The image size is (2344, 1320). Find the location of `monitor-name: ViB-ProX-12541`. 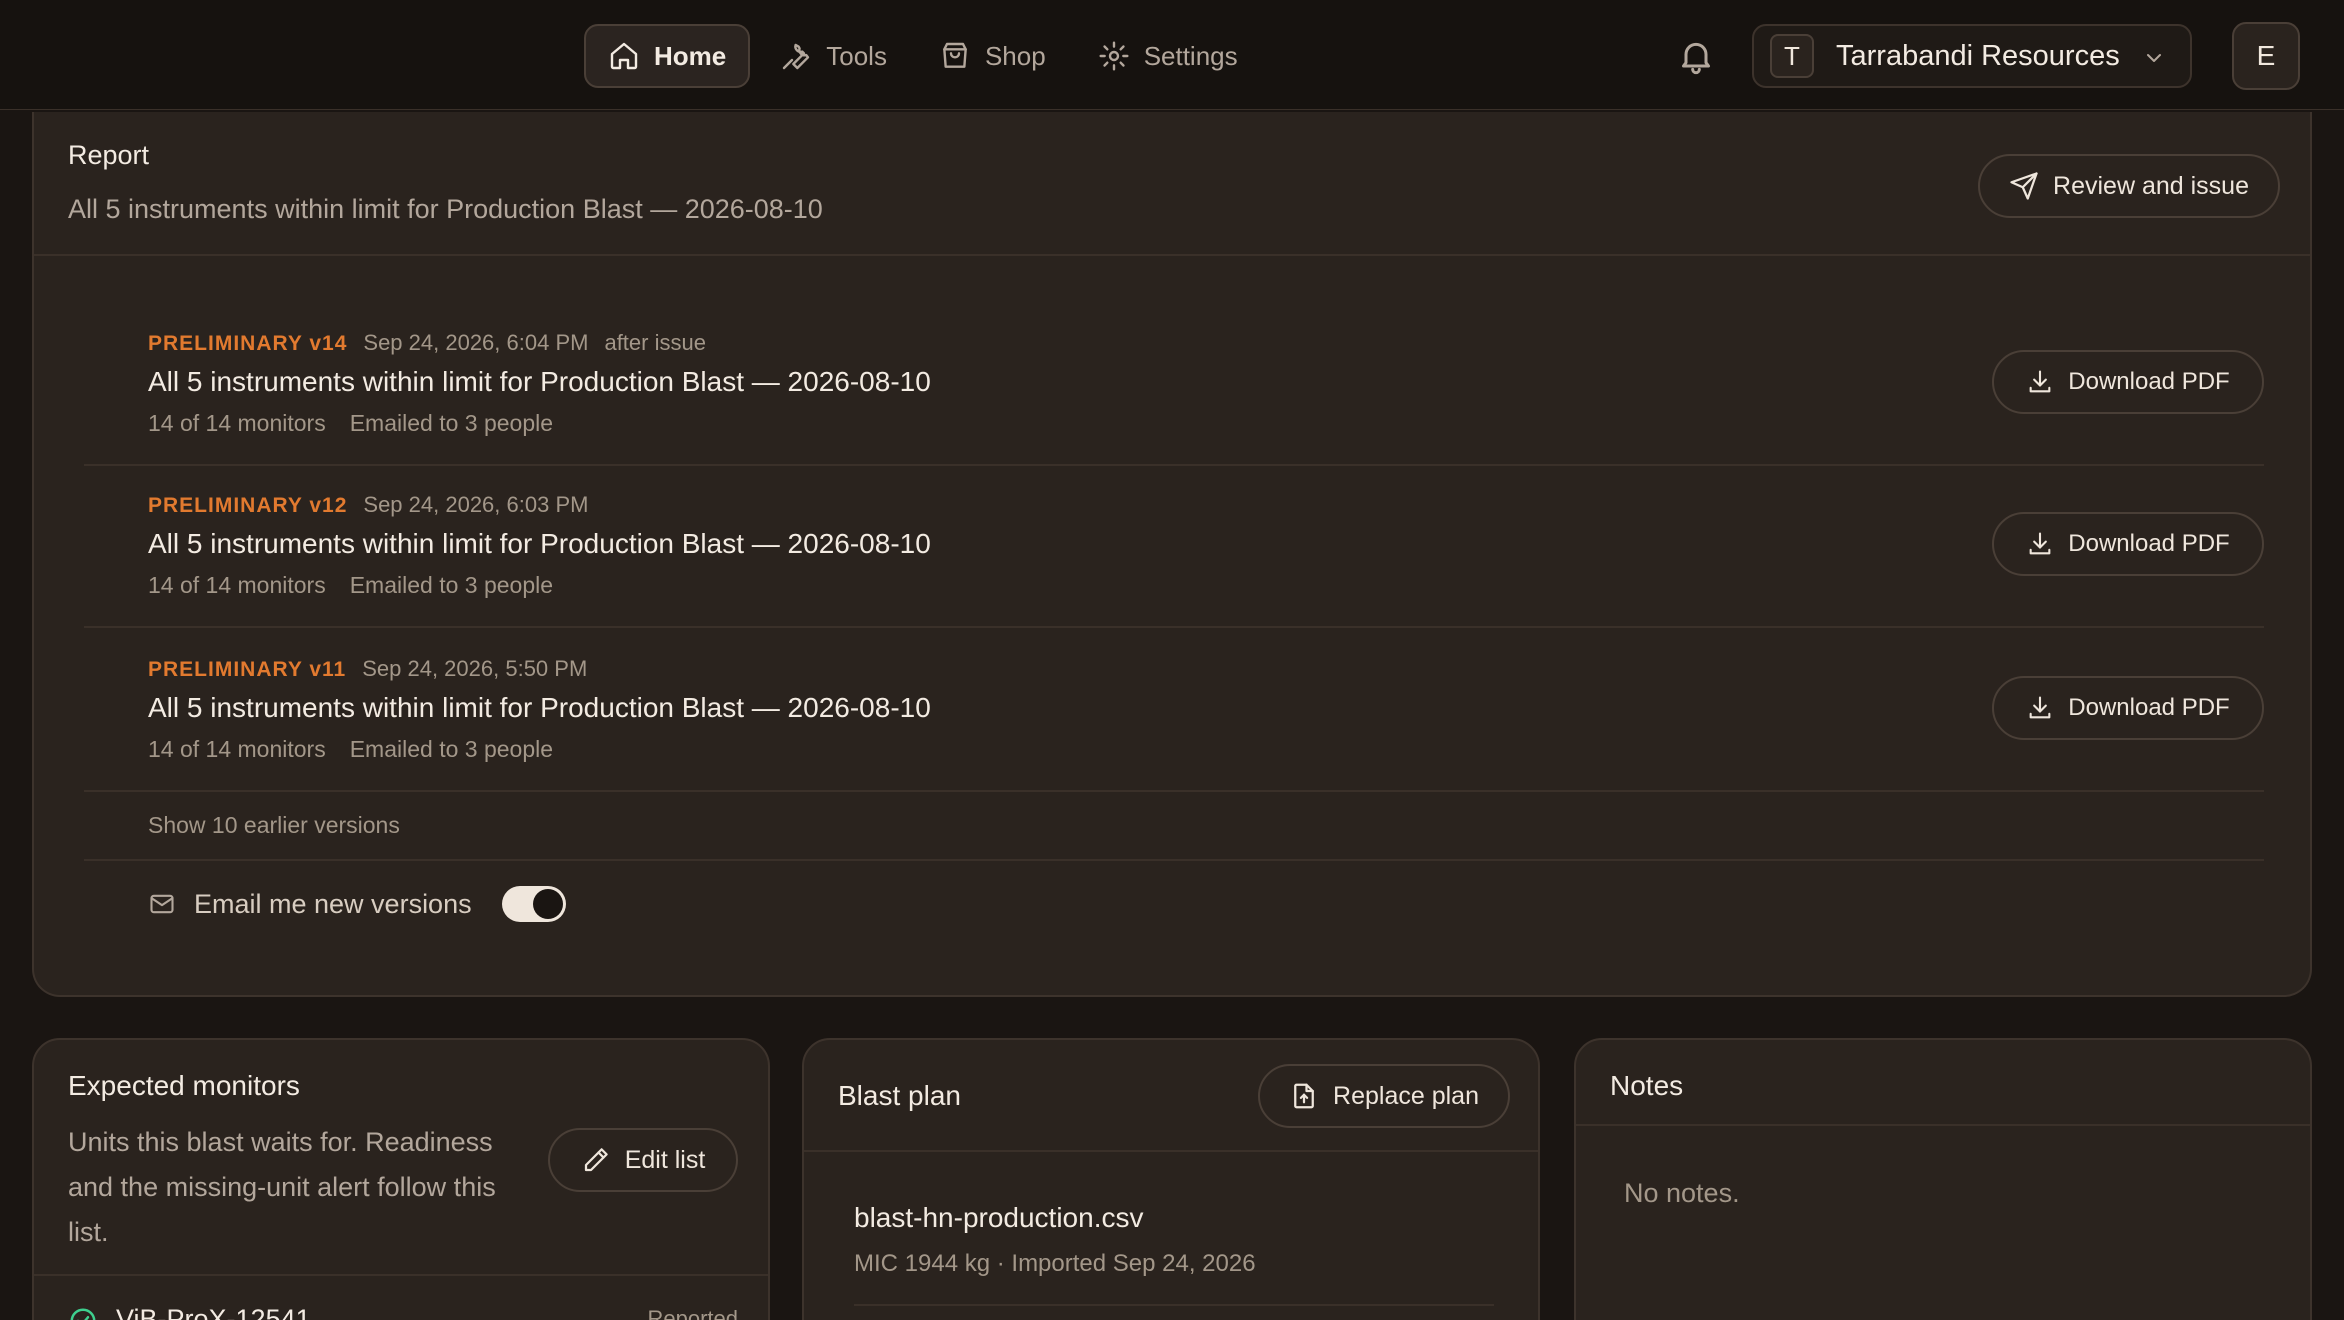

monitor-name: ViB-ProX-12541 is located at coordinates (213, 1312).